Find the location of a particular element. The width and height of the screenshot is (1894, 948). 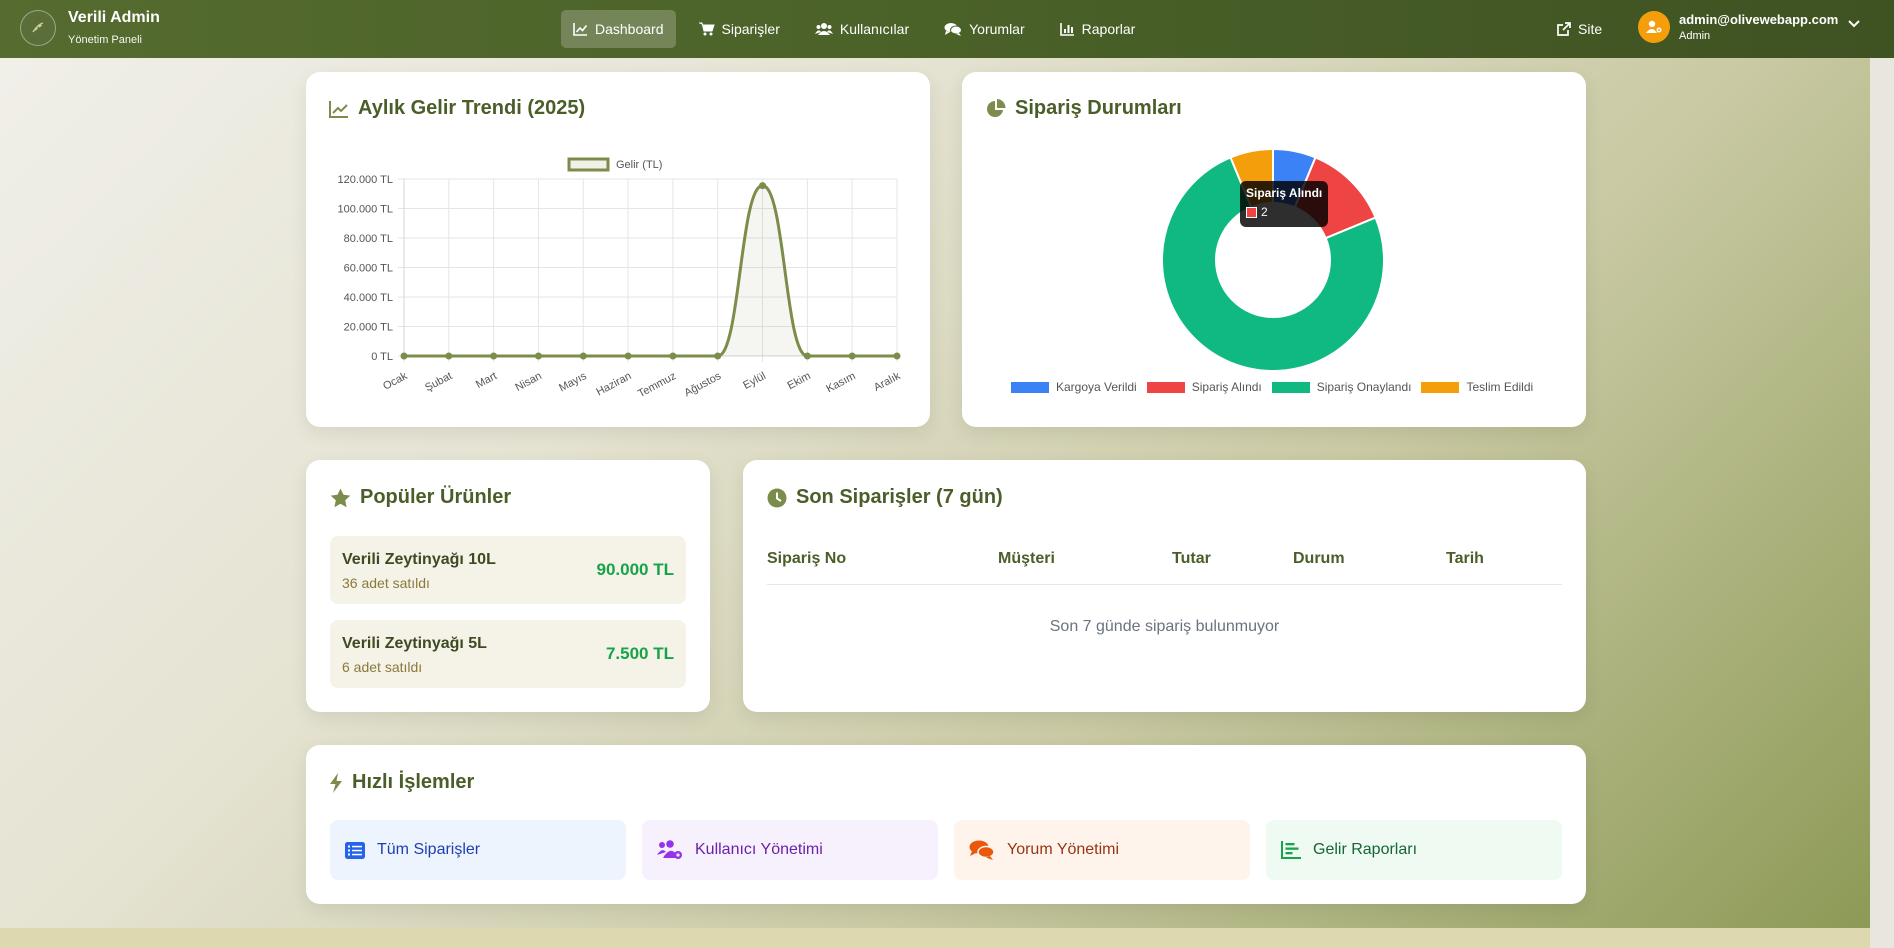

all-orders-button: Tüm Siparişler is located at coordinates (478, 850).